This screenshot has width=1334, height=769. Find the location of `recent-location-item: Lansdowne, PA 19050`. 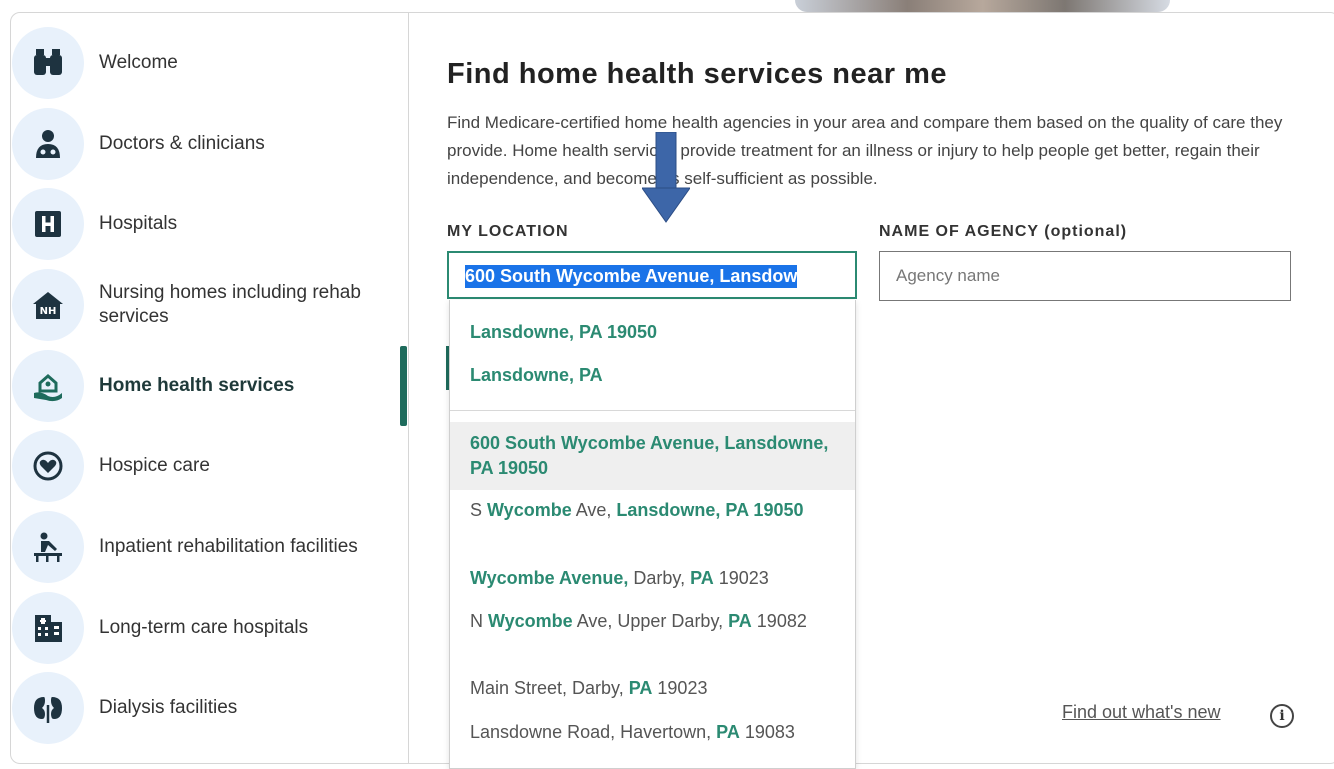

recent-location-item: Lansdowne, PA 19050 is located at coordinates (652, 332).